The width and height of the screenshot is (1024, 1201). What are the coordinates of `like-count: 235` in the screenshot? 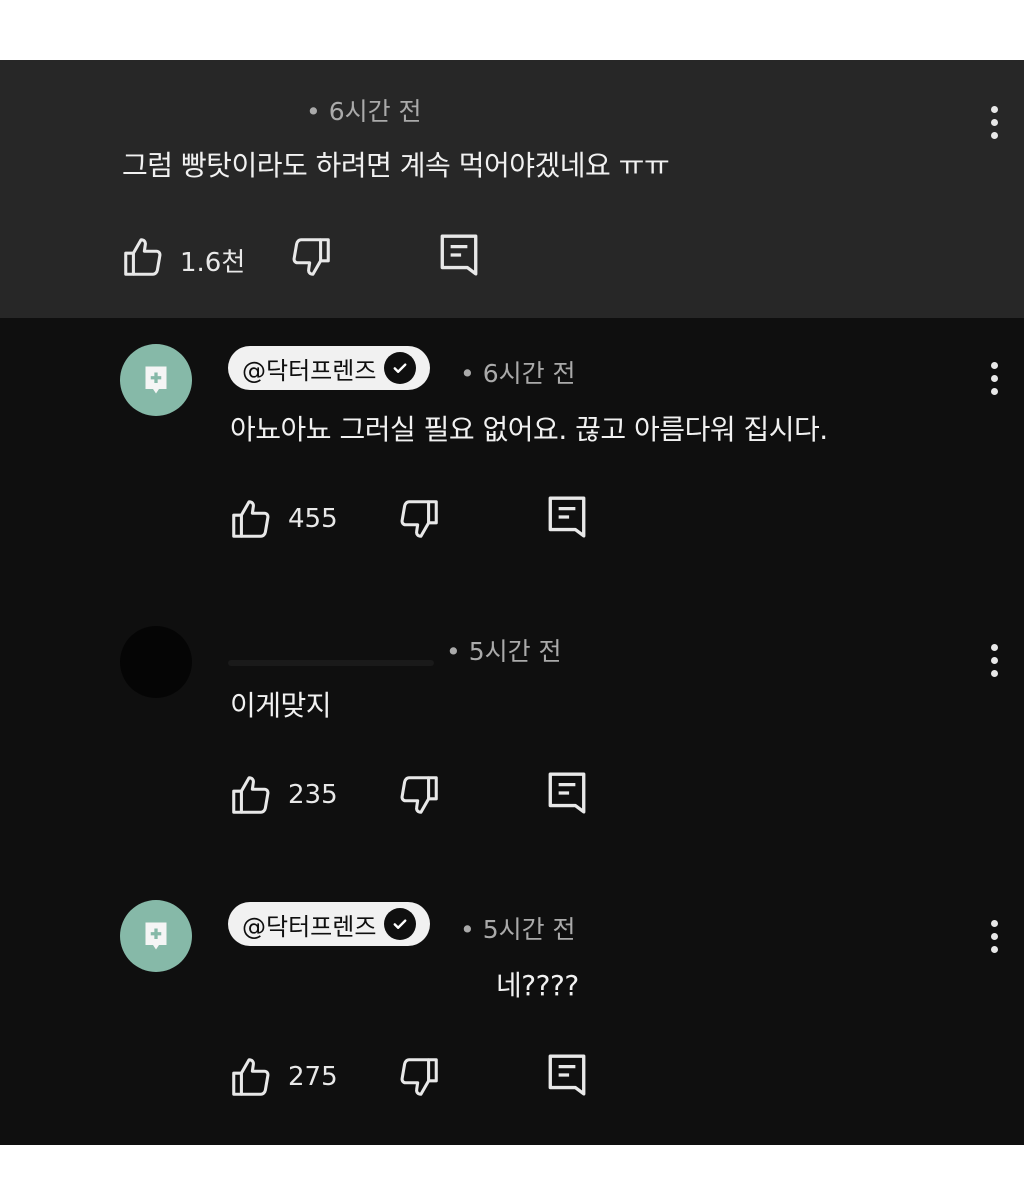 It's located at (313, 795).